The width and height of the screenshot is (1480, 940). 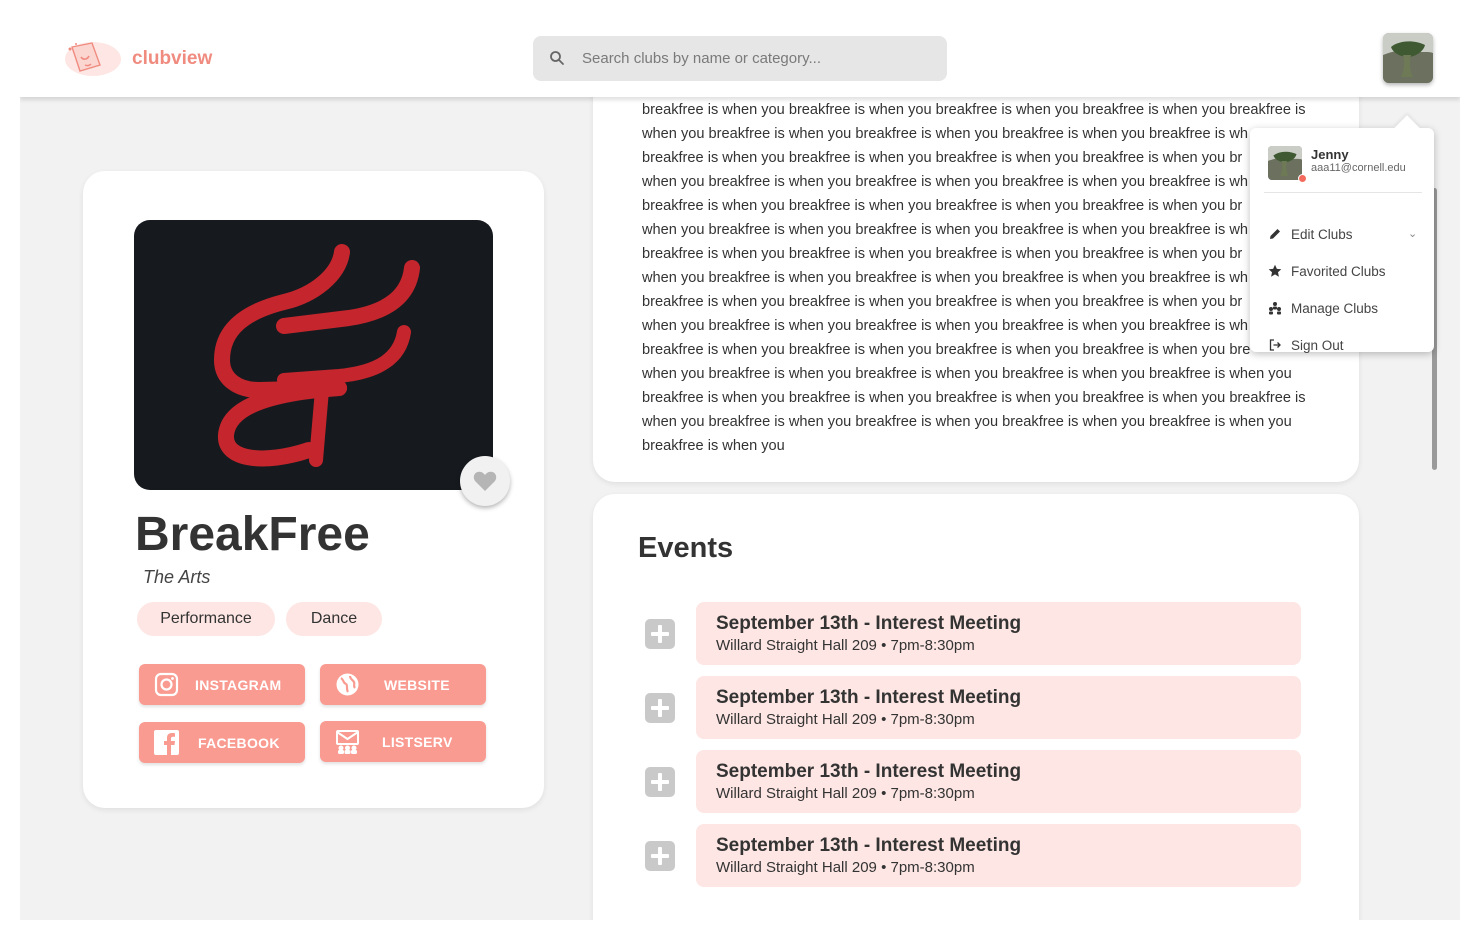 I want to click on dropdown-caret, so click(x=1407, y=128).